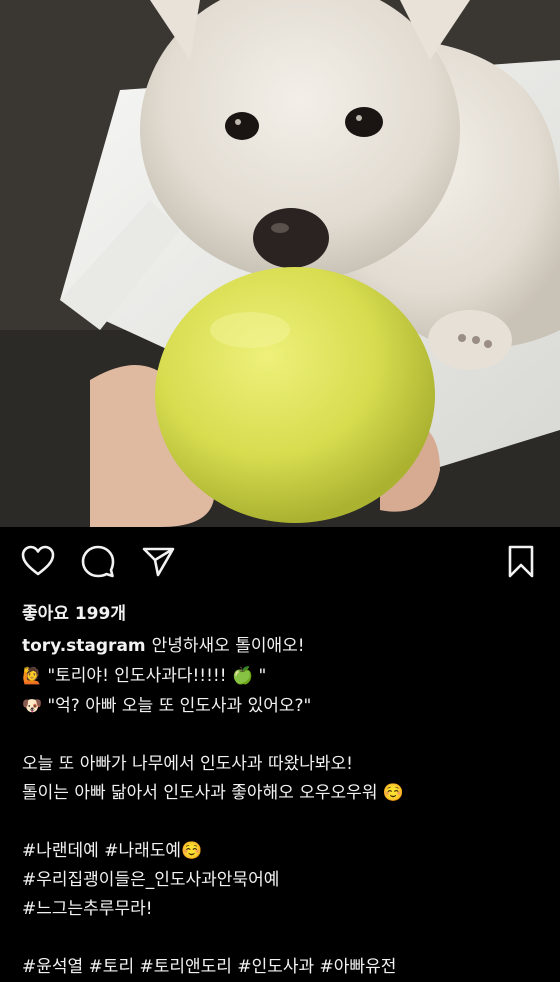 The width and height of the screenshot is (560, 982). I want to click on caption-text: "억? 아빠 오늘 또 인도사과 있어오?", so click(176, 706).